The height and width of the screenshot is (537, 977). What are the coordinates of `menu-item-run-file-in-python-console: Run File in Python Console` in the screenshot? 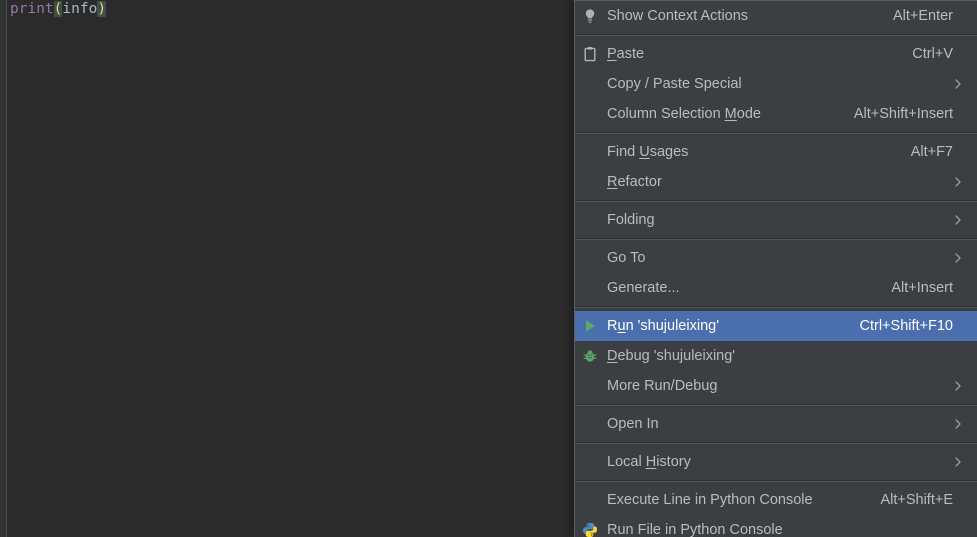 It's located at (776, 526).